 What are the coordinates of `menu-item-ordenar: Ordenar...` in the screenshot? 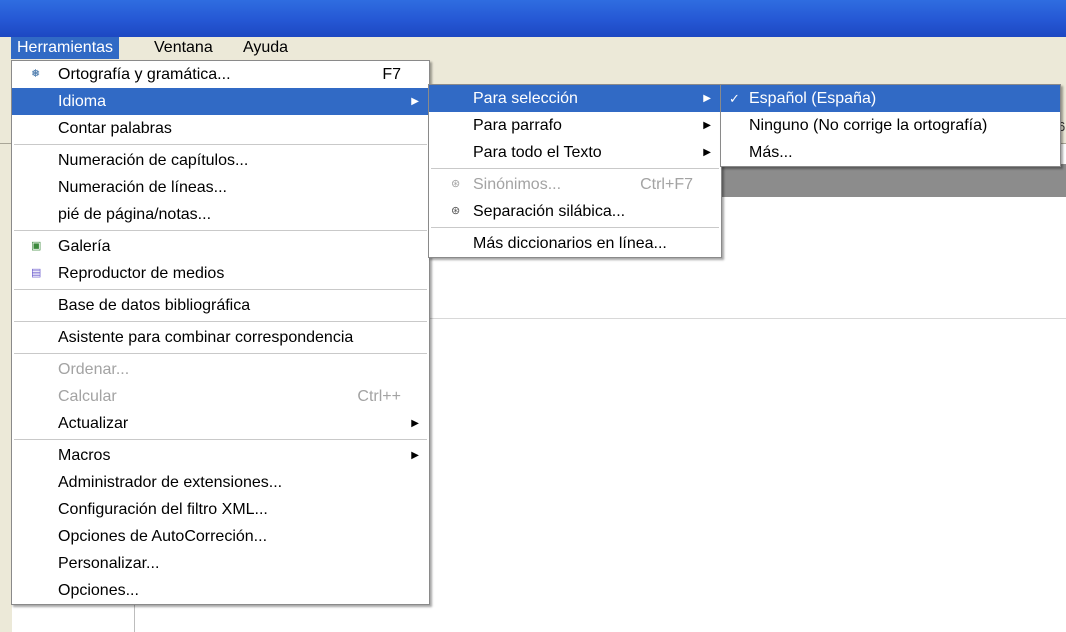 It's located at (220, 369).